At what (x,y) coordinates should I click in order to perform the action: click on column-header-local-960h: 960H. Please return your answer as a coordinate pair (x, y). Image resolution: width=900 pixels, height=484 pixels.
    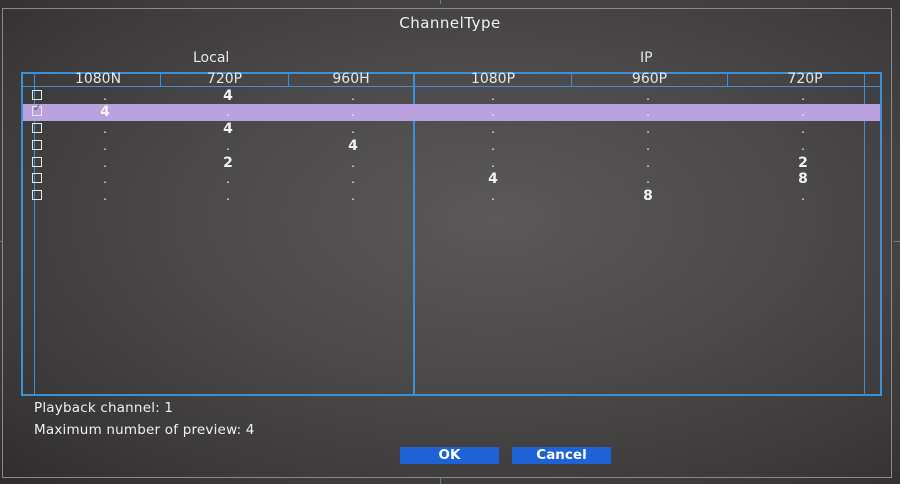
    Looking at the image, I should click on (351, 79).